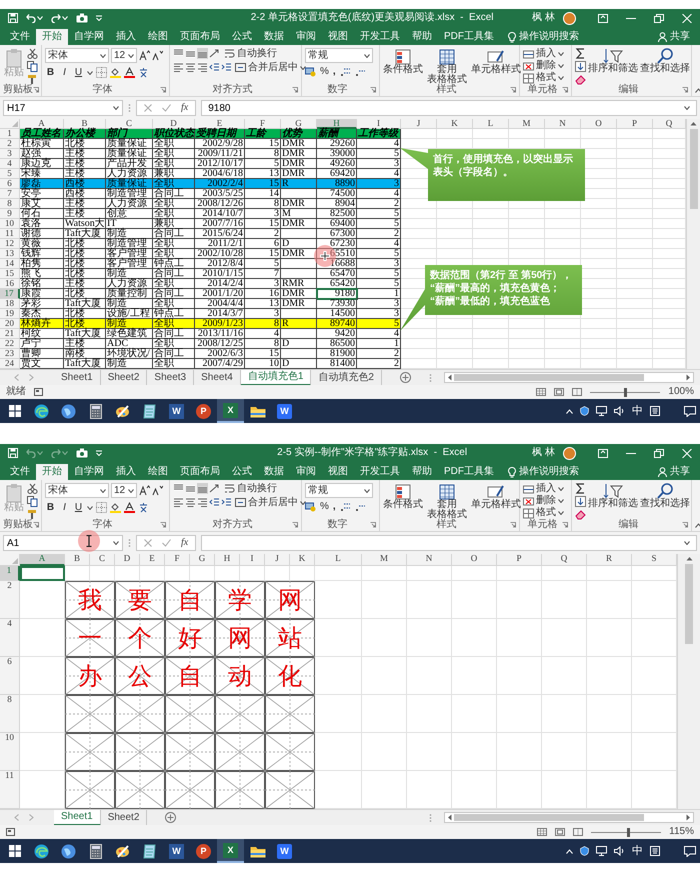 The width and height of the screenshot is (700, 878). Describe the element at coordinates (384, 560) in the screenshot. I see `column-header: M` at that location.